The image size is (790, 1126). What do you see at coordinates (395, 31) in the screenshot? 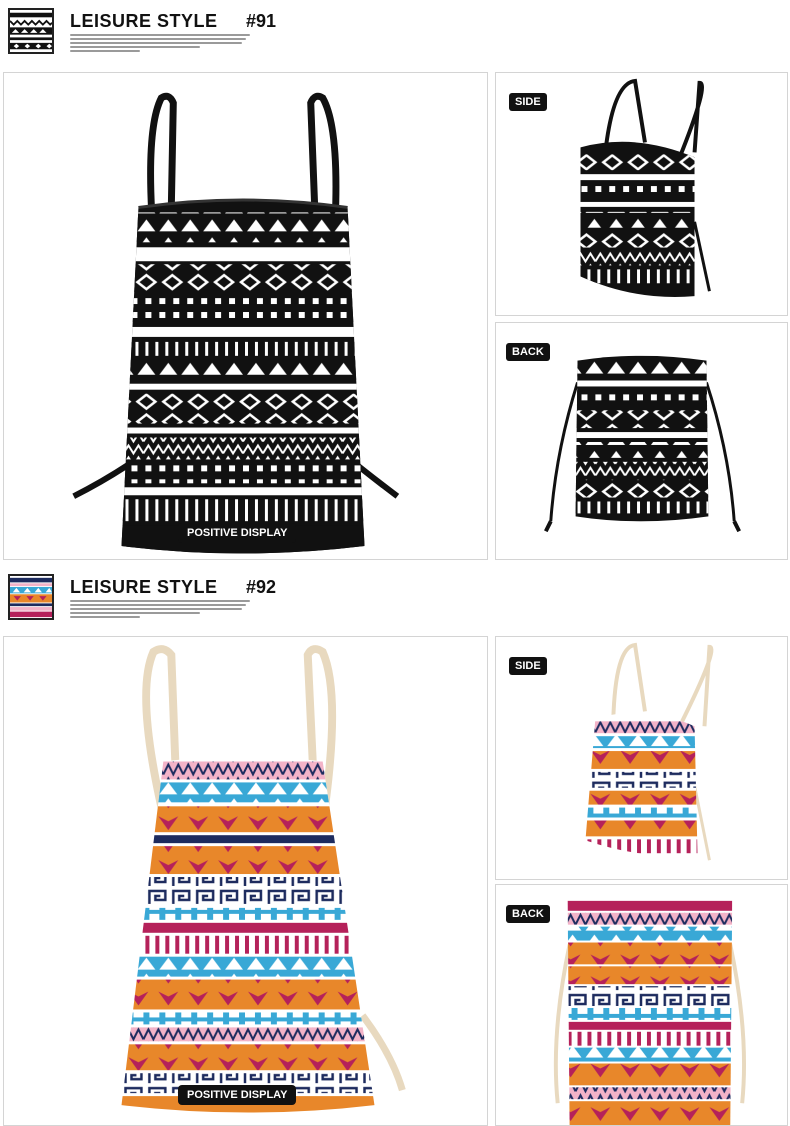
I see `section-header: LEISURE STYLE #91` at bounding box center [395, 31].